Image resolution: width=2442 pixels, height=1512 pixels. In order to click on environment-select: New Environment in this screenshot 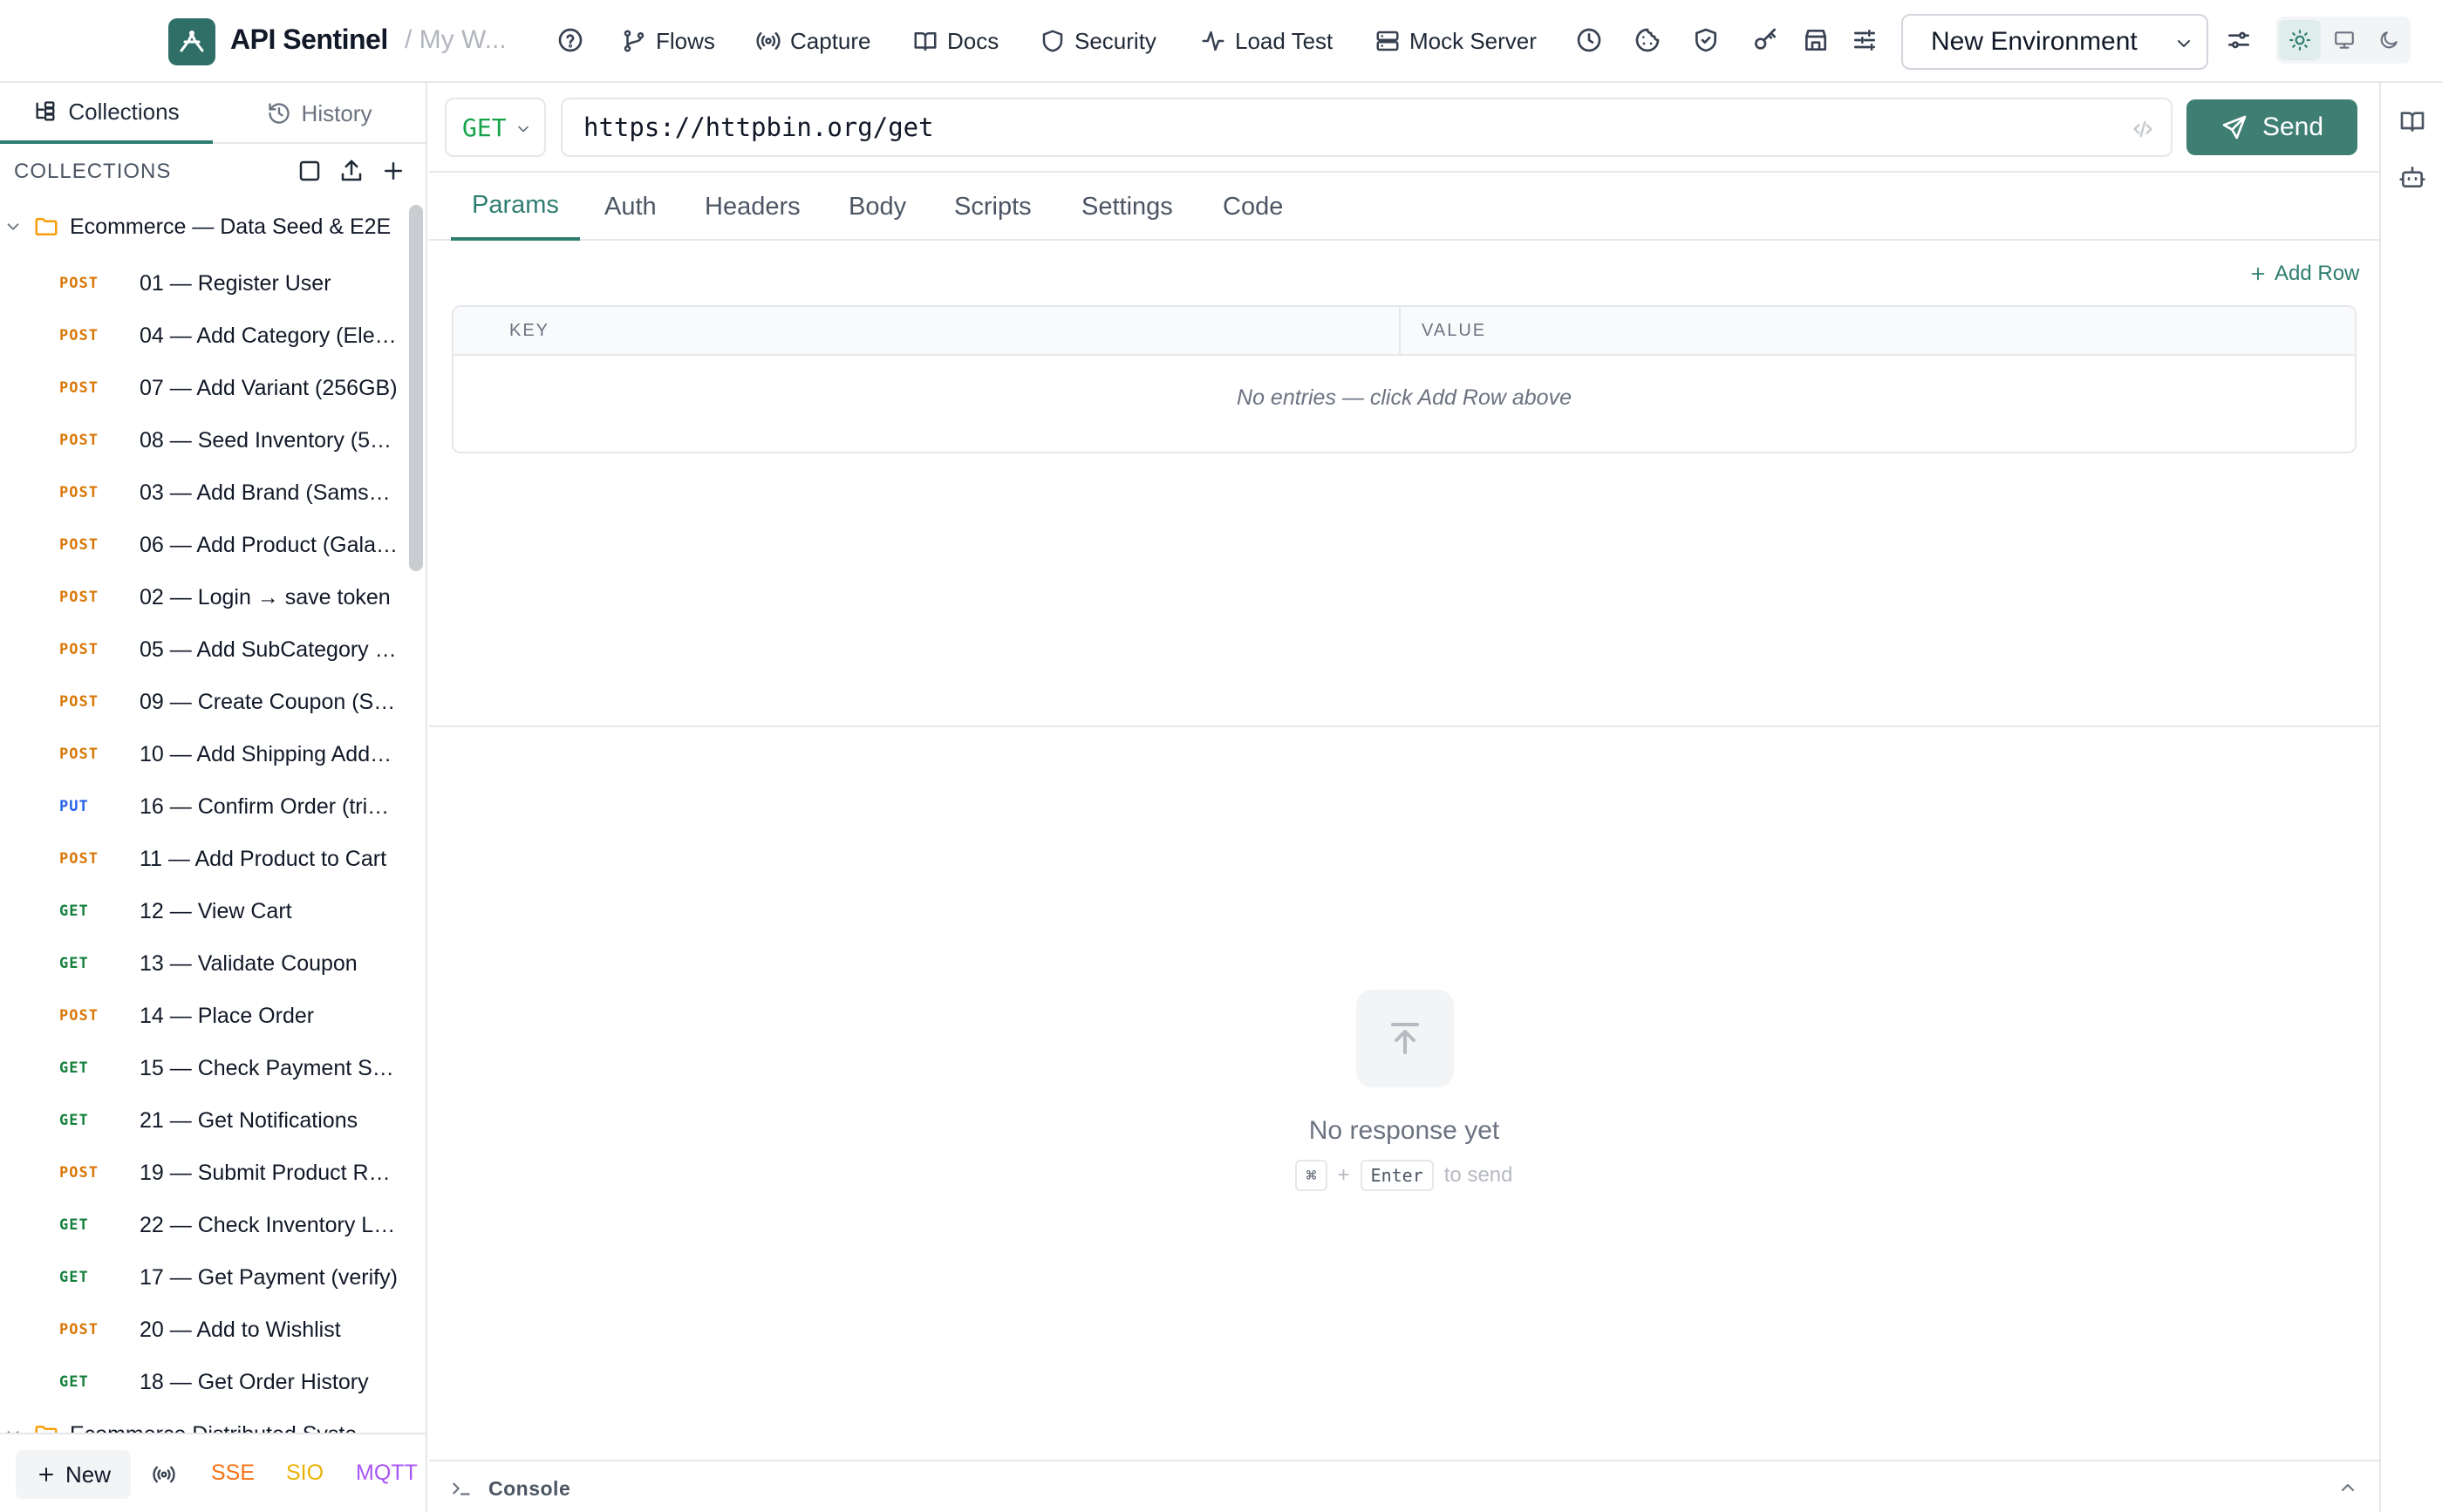, I will do `click(2054, 42)`.